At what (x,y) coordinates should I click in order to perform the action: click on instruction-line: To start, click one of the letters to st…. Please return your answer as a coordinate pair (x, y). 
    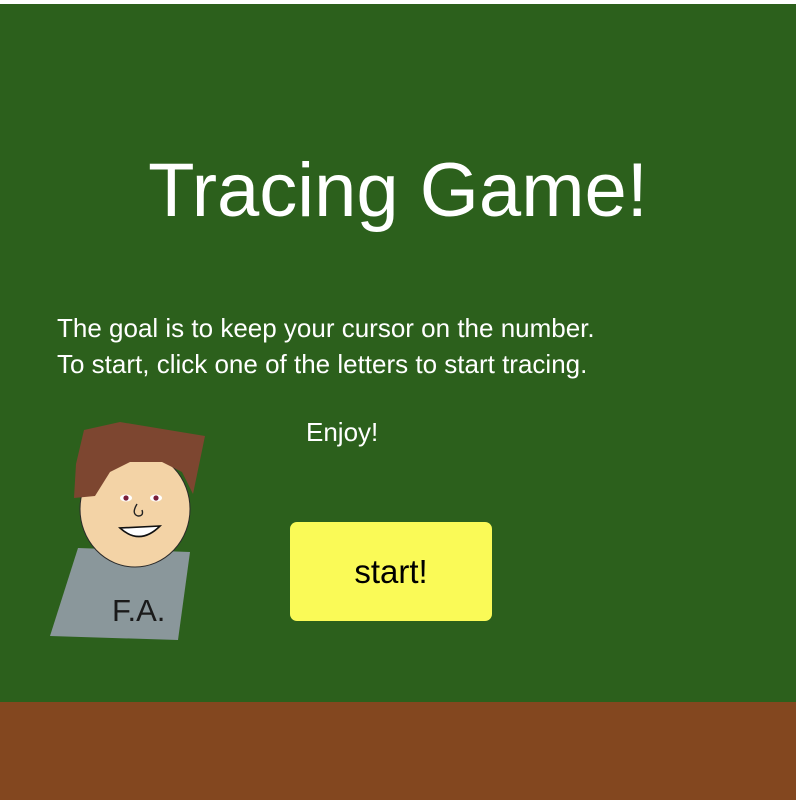
    Looking at the image, I should click on (322, 364).